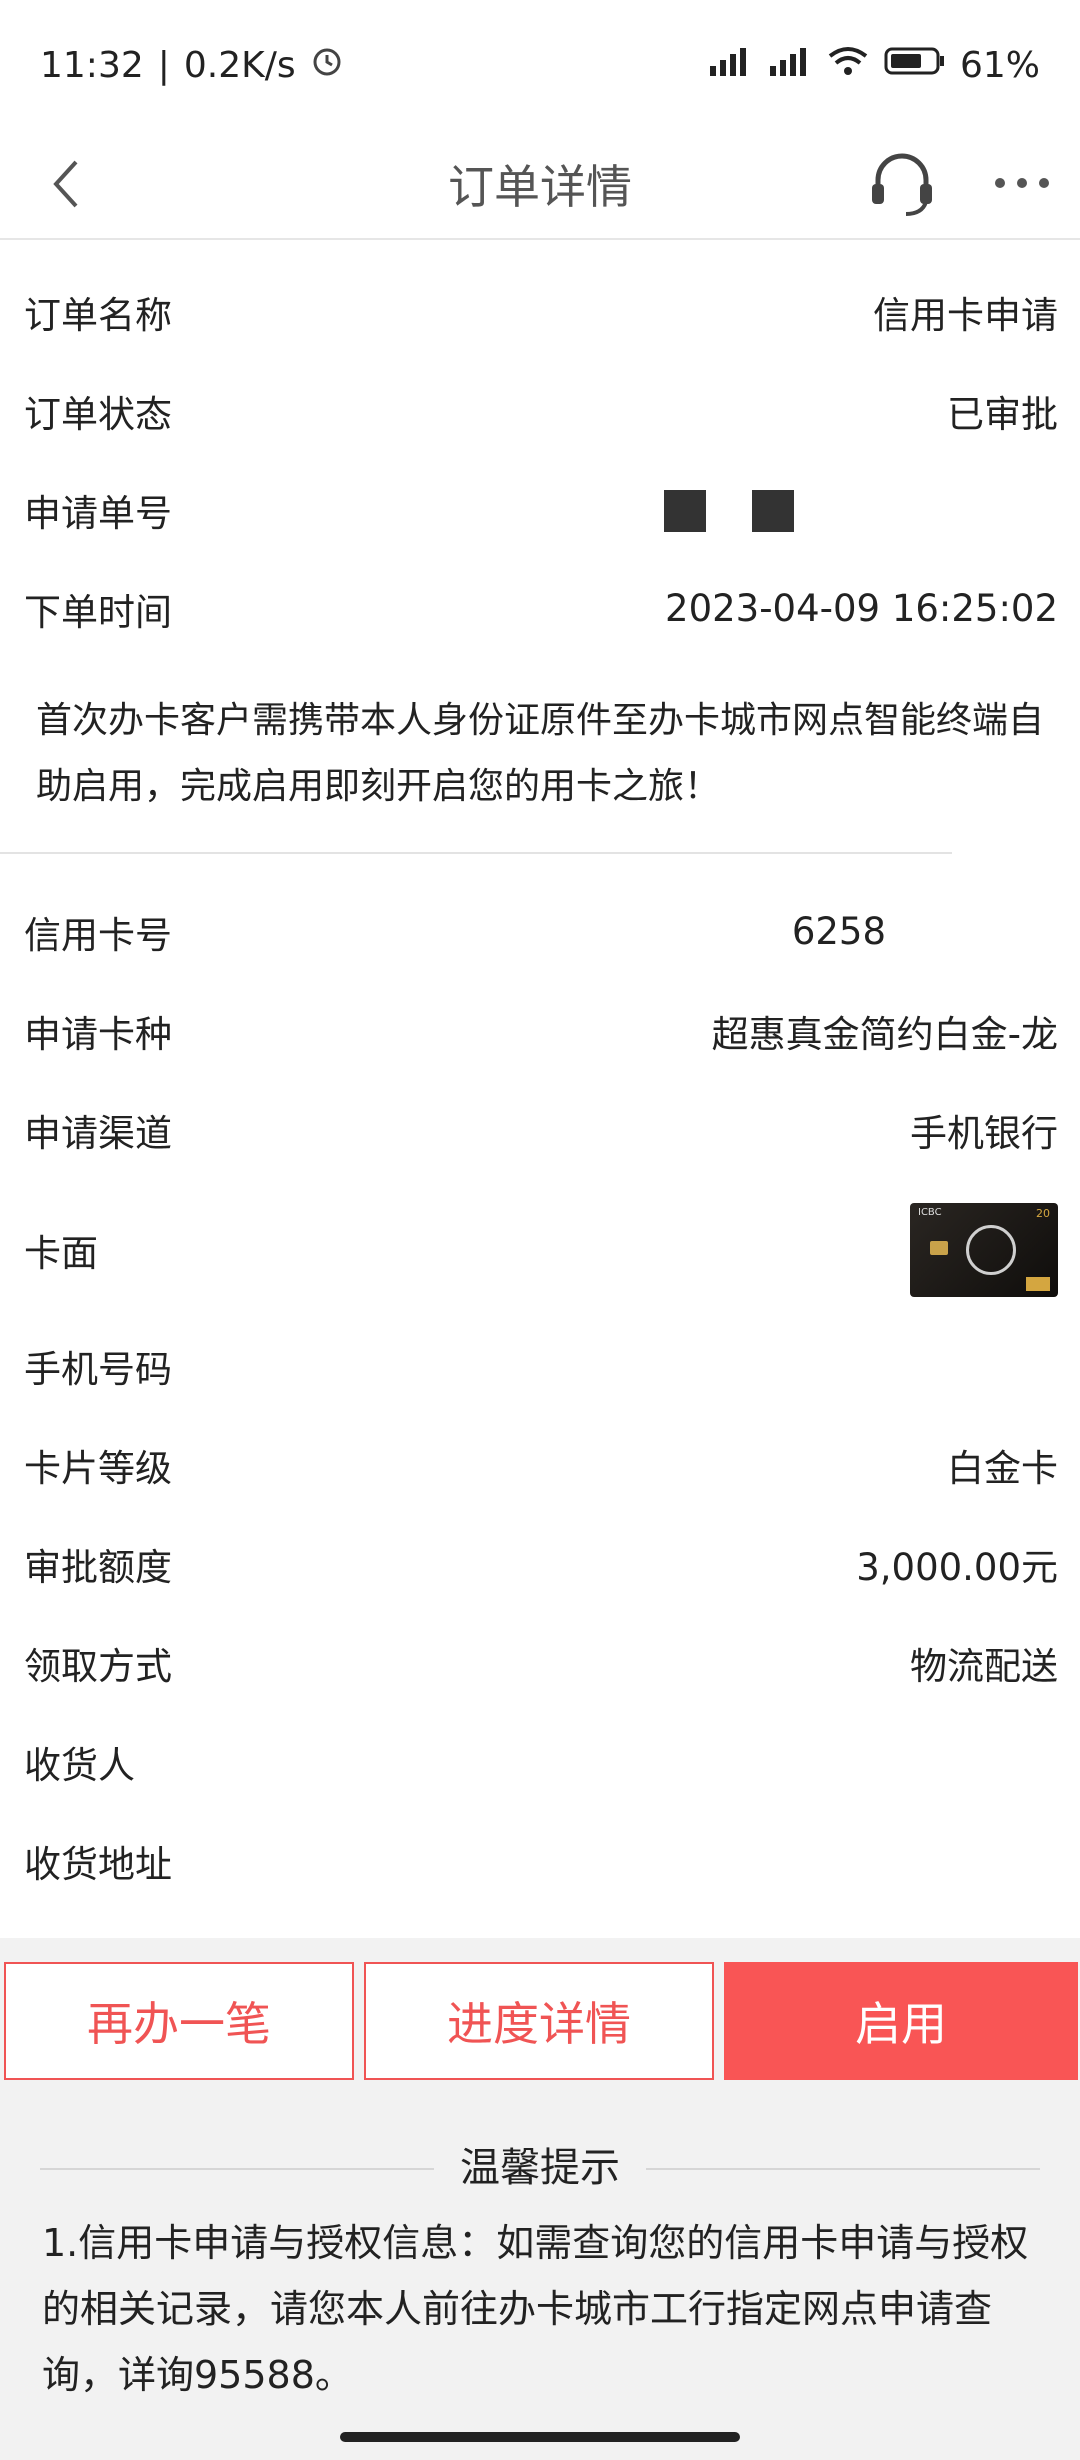 The image size is (1080, 2460). What do you see at coordinates (930, 1212) in the screenshot?
I see `card-bank-logo: ICBC` at bounding box center [930, 1212].